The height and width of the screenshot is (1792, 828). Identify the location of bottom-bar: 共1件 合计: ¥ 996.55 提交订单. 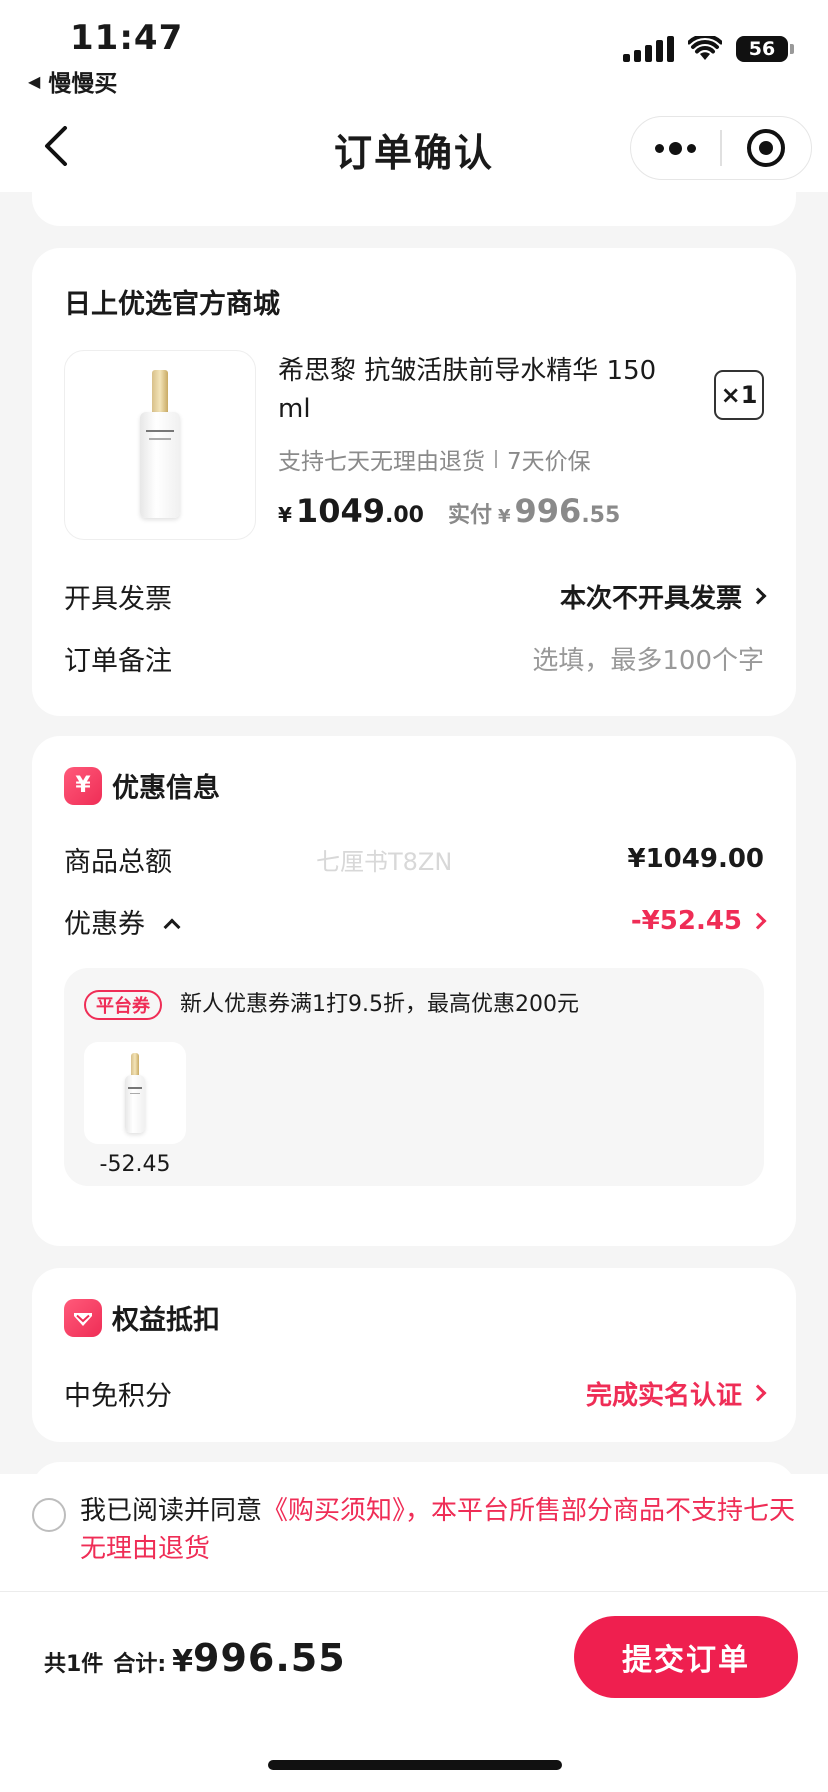
(414, 1692).